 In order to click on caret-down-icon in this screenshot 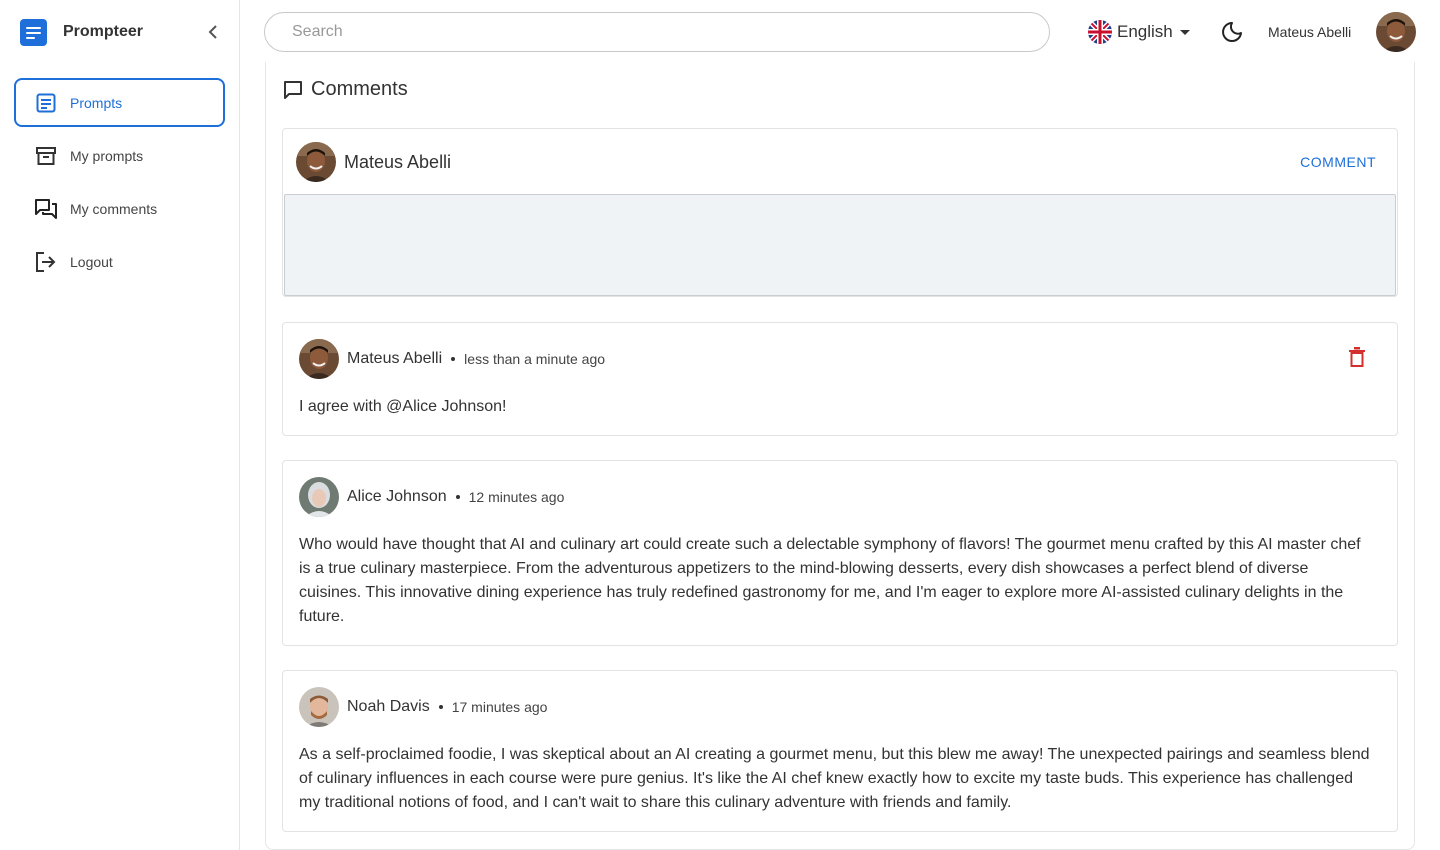, I will do `click(1184, 32)`.